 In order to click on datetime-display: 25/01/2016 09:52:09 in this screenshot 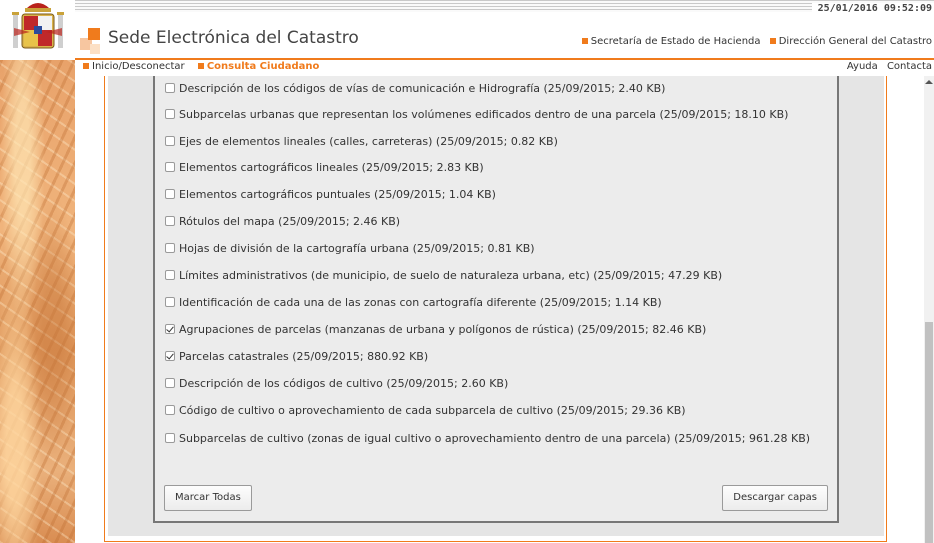, I will do `click(872, 8)`.